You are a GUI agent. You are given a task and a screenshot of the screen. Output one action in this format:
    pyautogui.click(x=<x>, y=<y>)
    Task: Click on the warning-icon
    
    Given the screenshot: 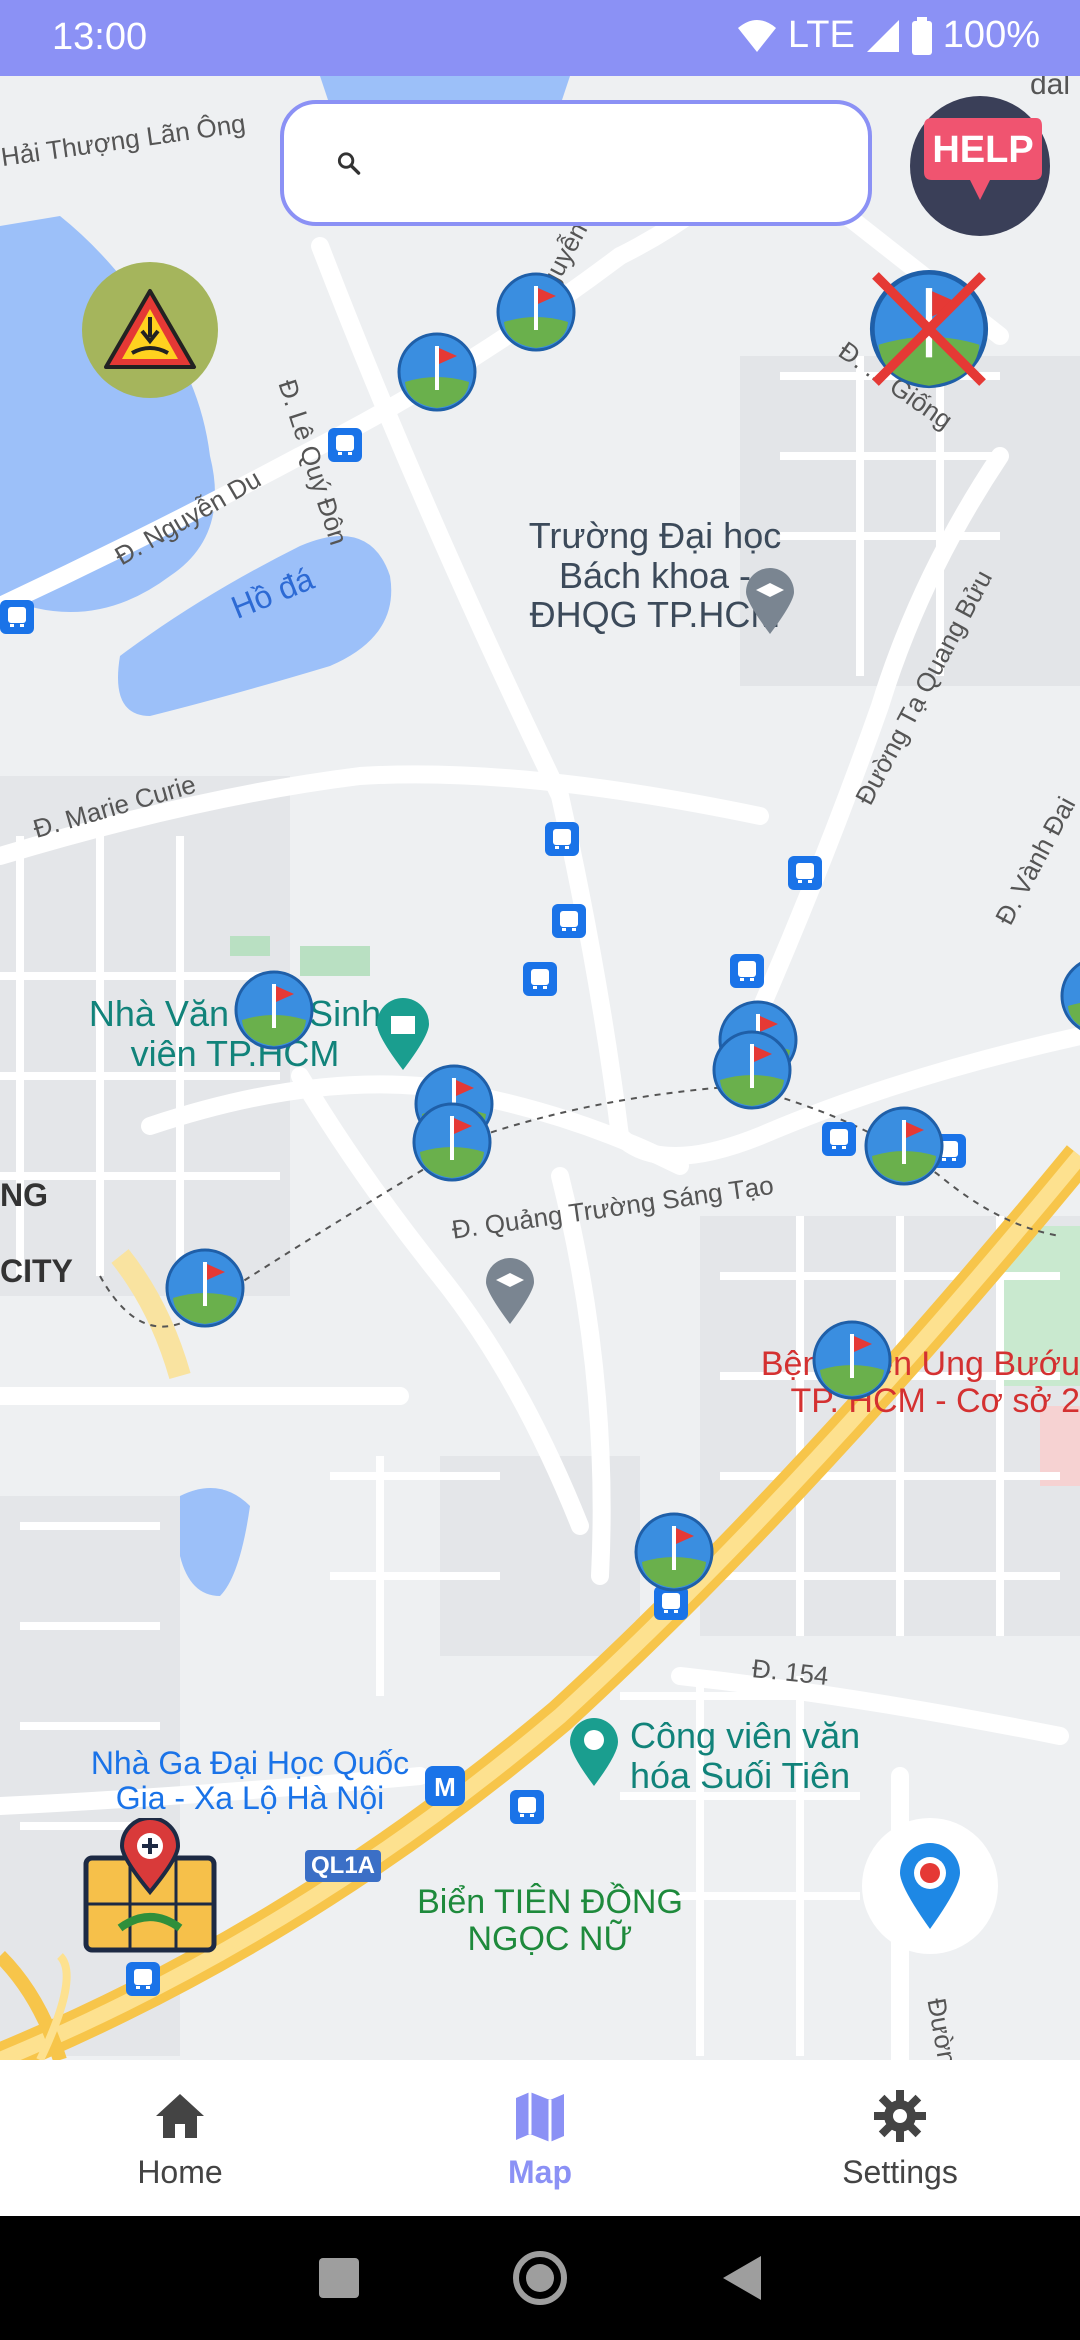 What is the action you would take?
    pyautogui.click(x=150, y=329)
    